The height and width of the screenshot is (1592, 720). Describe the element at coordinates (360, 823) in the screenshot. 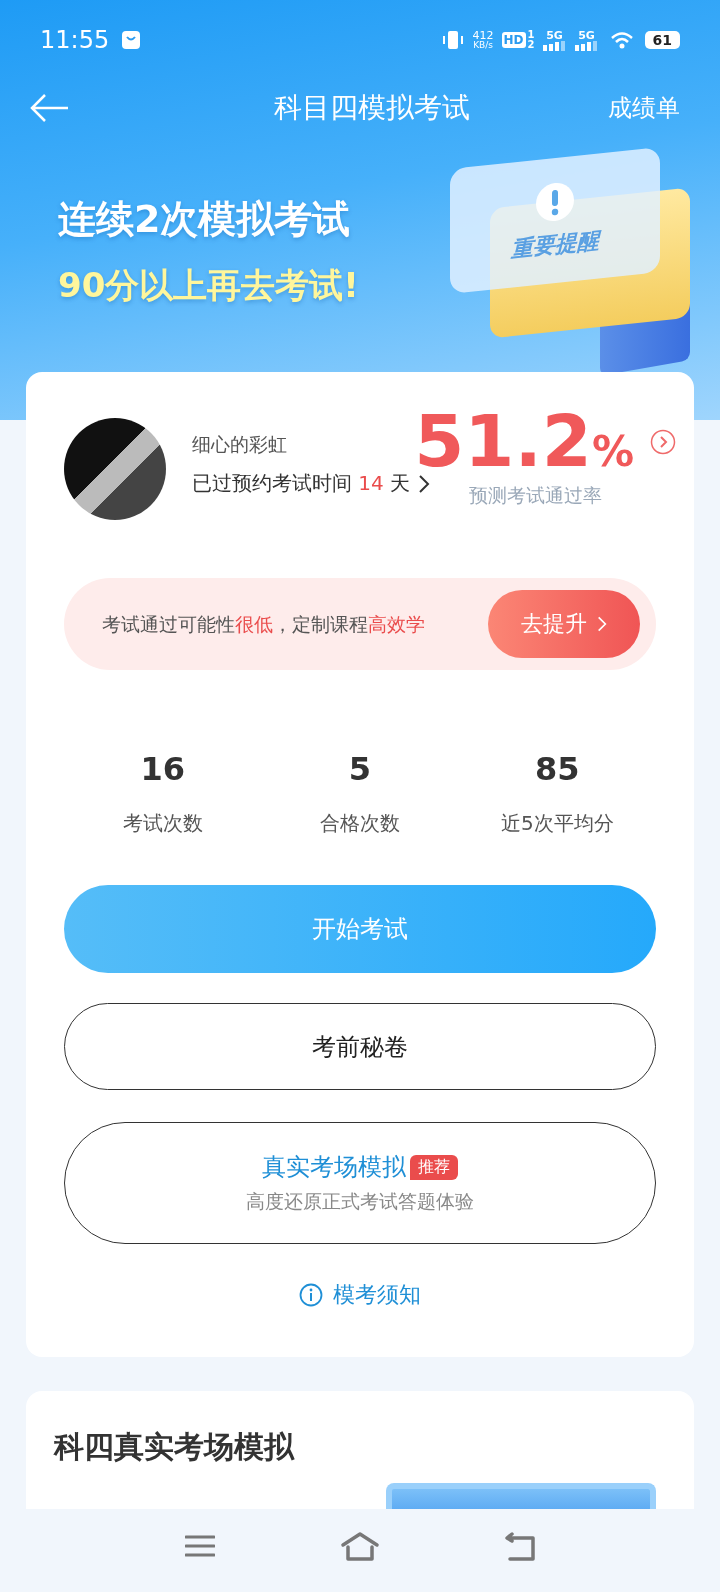

I see `stat-label: 合格次数` at that location.